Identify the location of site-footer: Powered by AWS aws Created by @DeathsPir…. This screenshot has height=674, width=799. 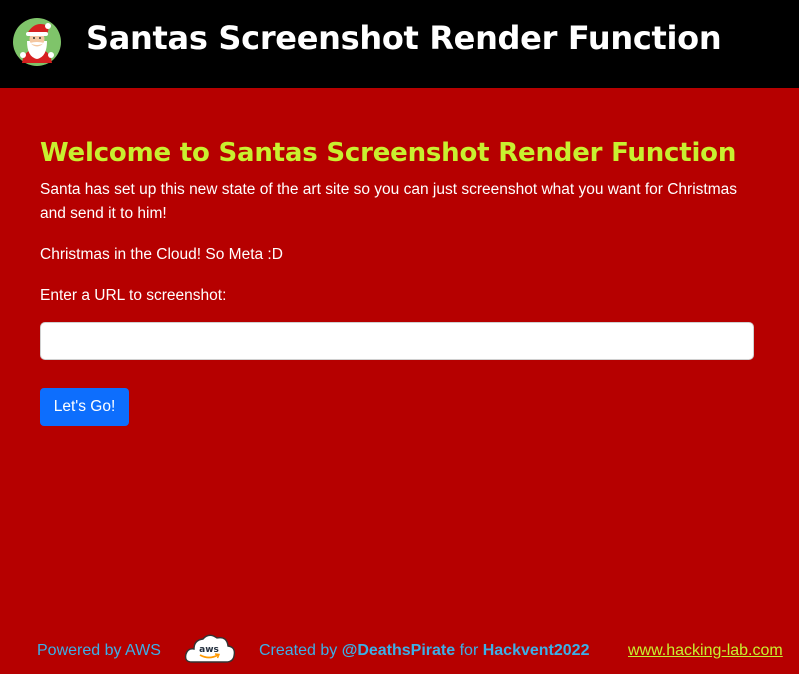
(399, 652).